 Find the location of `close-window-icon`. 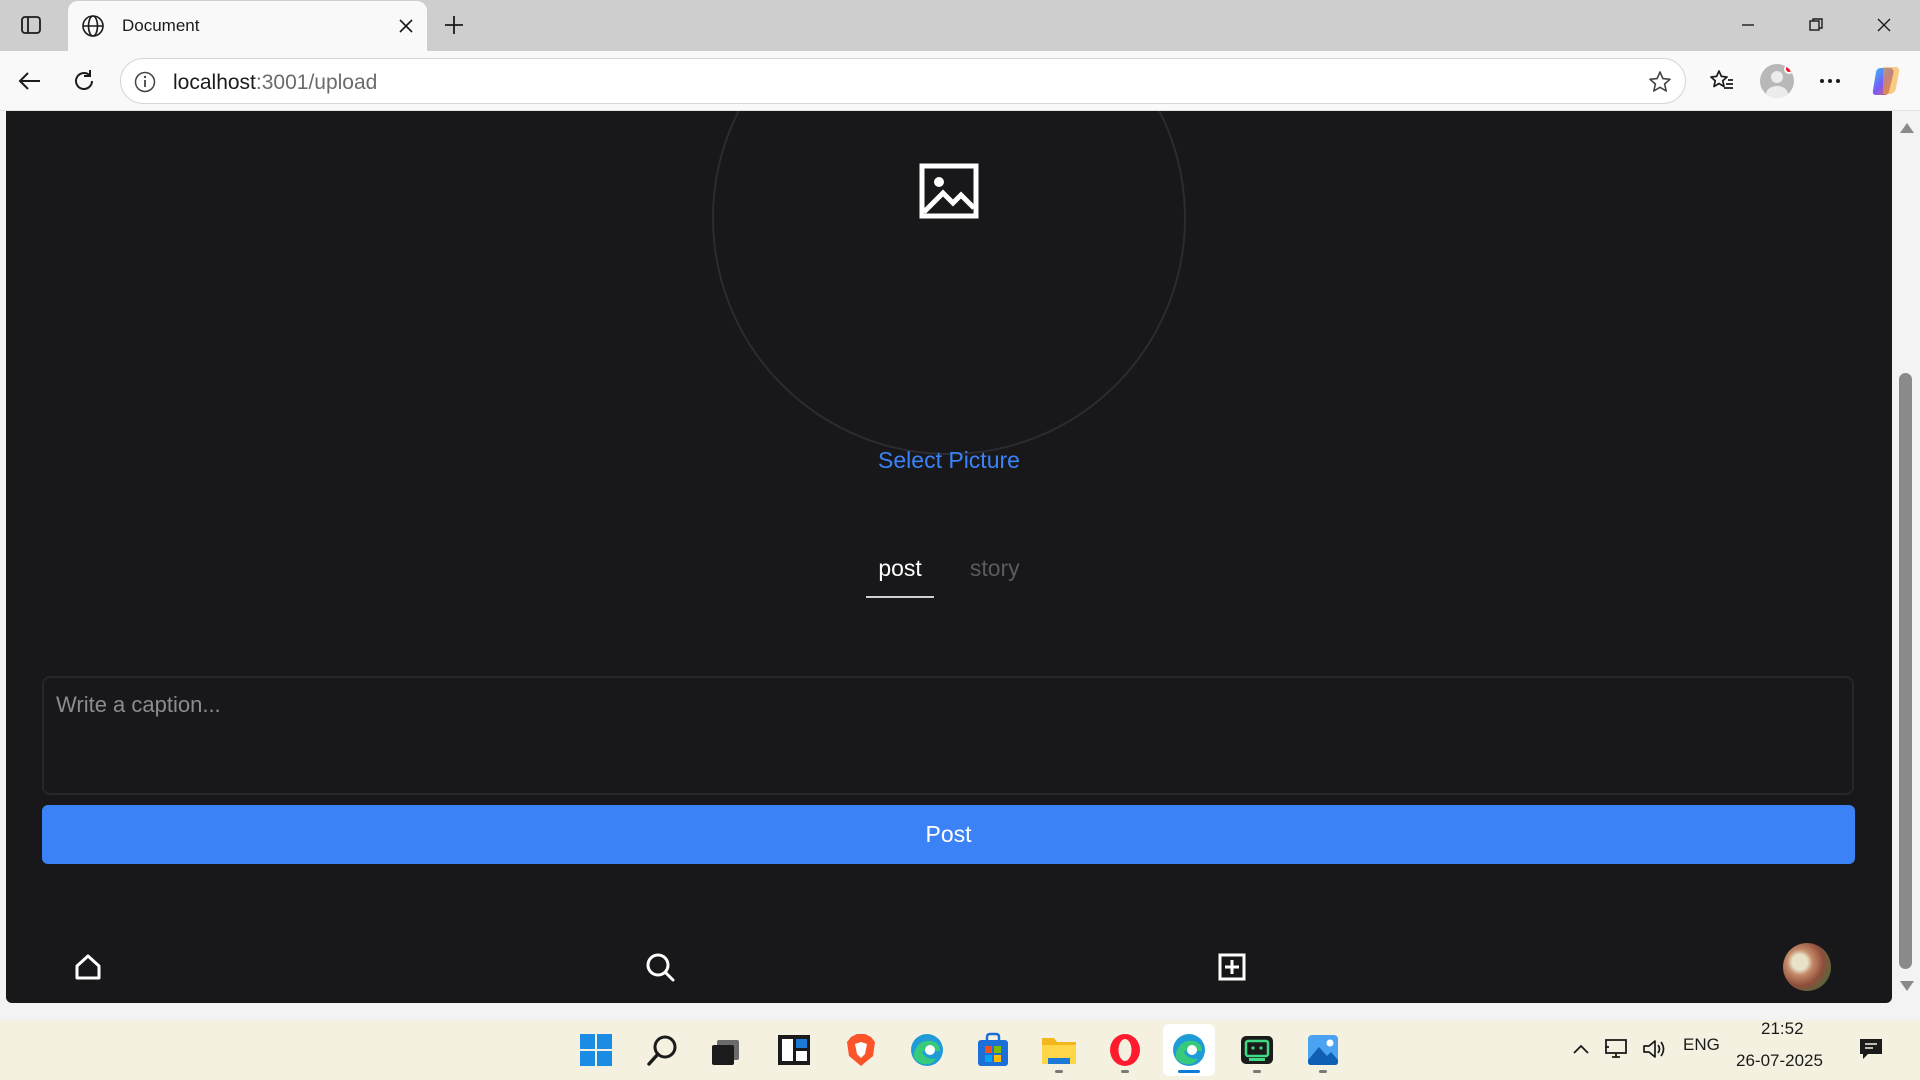

close-window-icon is located at coordinates (1884, 25).